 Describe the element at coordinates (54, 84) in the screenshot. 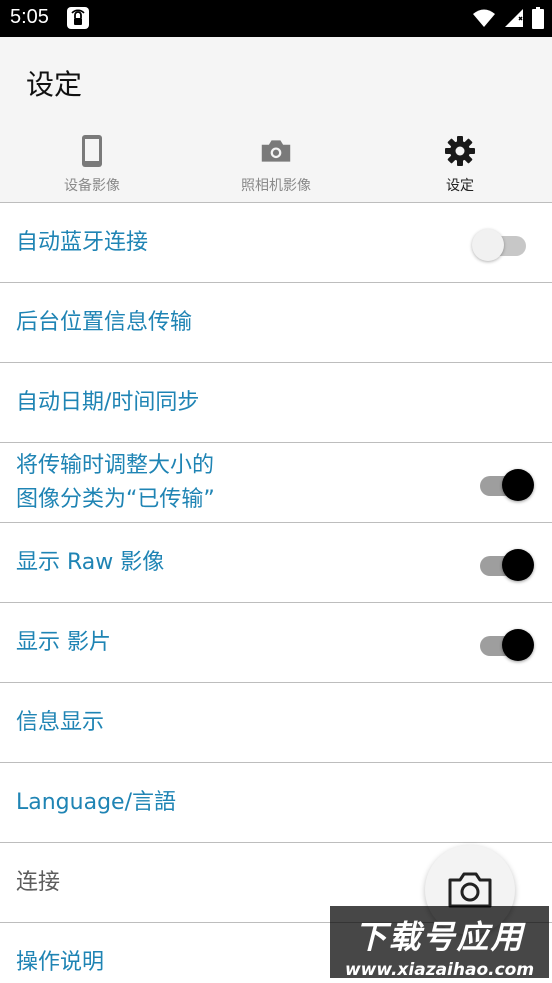

I see `page-title: 设定` at that location.